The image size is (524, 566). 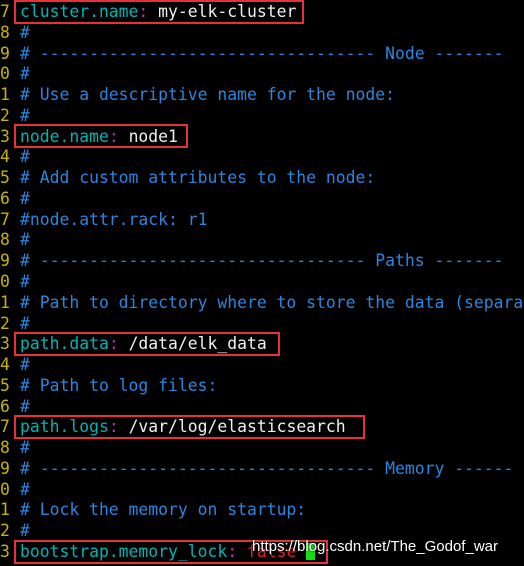 I want to click on config-entry: node.name: node1, so click(x=99, y=136).